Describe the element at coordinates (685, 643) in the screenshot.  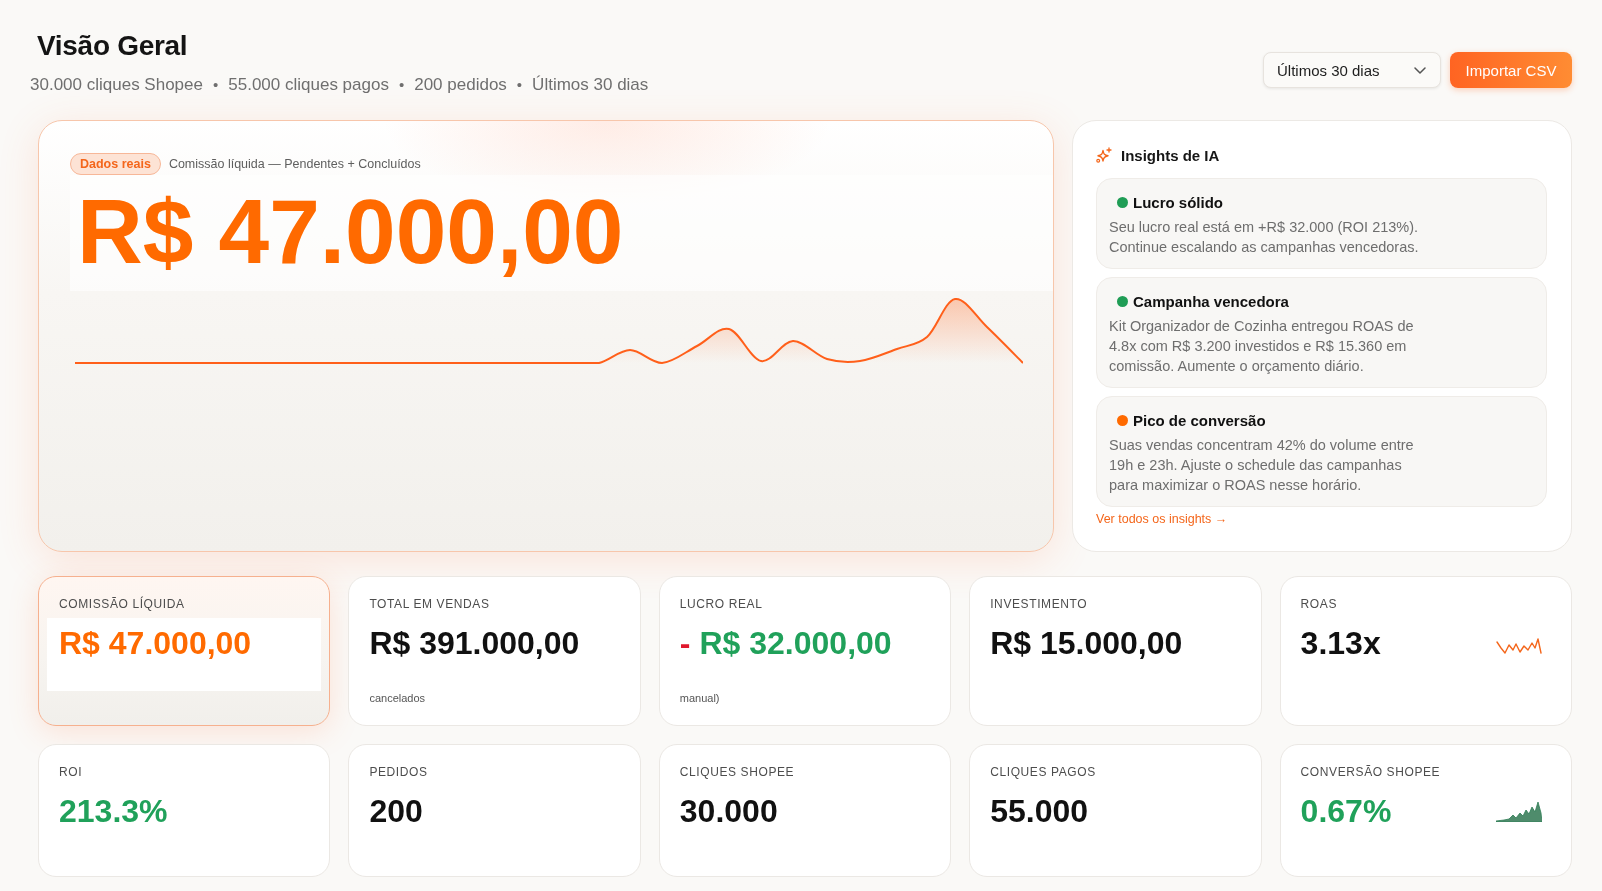
I see `negative-sign: -` at that location.